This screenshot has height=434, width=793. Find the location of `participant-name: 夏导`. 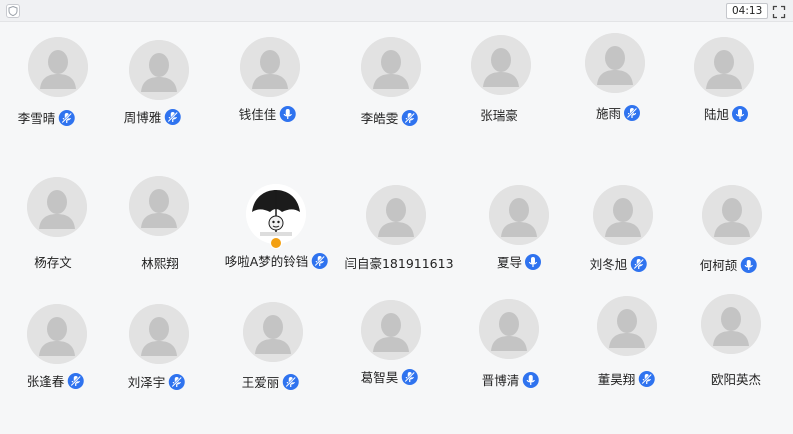

participant-name: 夏导 is located at coordinates (509, 262).